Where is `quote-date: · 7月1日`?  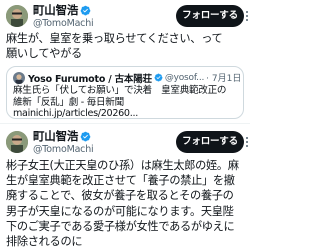
quote-date: · 7月1日 is located at coordinates (224, 79).